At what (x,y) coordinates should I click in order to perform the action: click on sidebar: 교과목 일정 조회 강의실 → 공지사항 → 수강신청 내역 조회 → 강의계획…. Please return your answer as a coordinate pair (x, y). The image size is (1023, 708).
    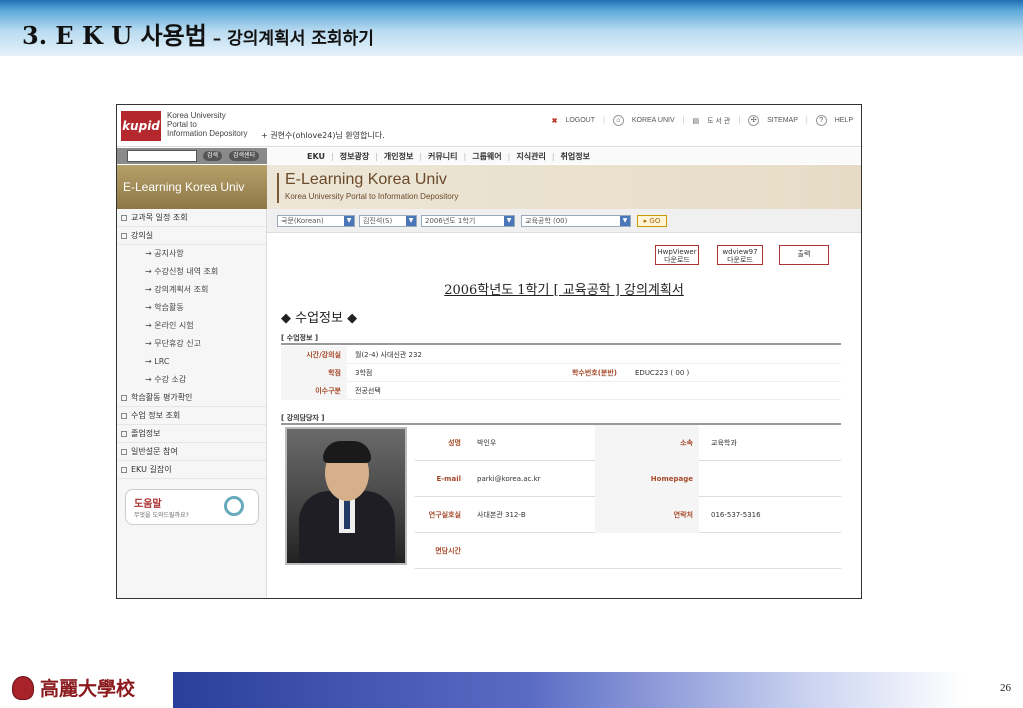
    Looking at the image, I should click on (192, 403).